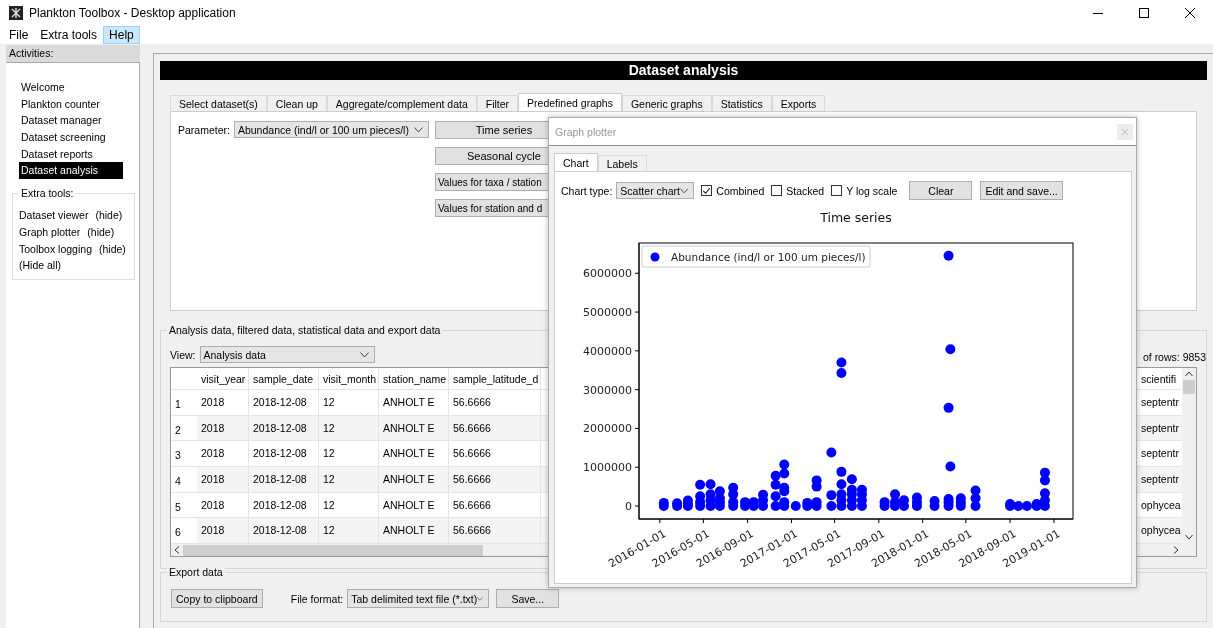 This screenshot has width=1213, height=628. Describe the element at coordinates (218, 103) in the screenshot. I see `tab: Select dataset(s)` at that location.